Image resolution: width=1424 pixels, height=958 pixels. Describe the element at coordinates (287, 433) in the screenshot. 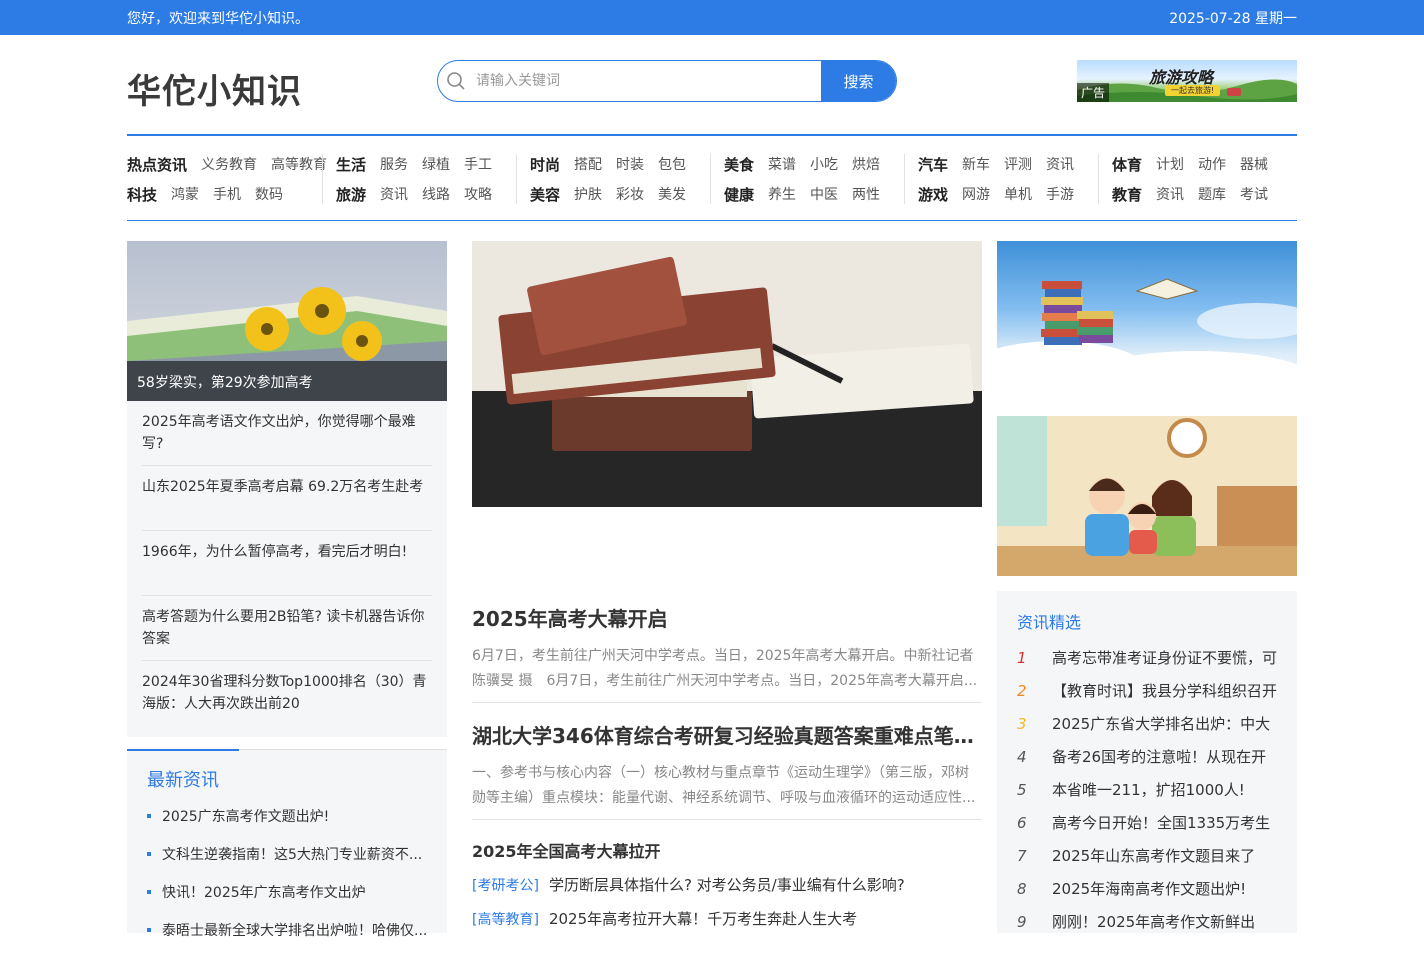

I see `list-item: 2025年高考语文作文出炉，你觉得哪个最难写?` at that location.